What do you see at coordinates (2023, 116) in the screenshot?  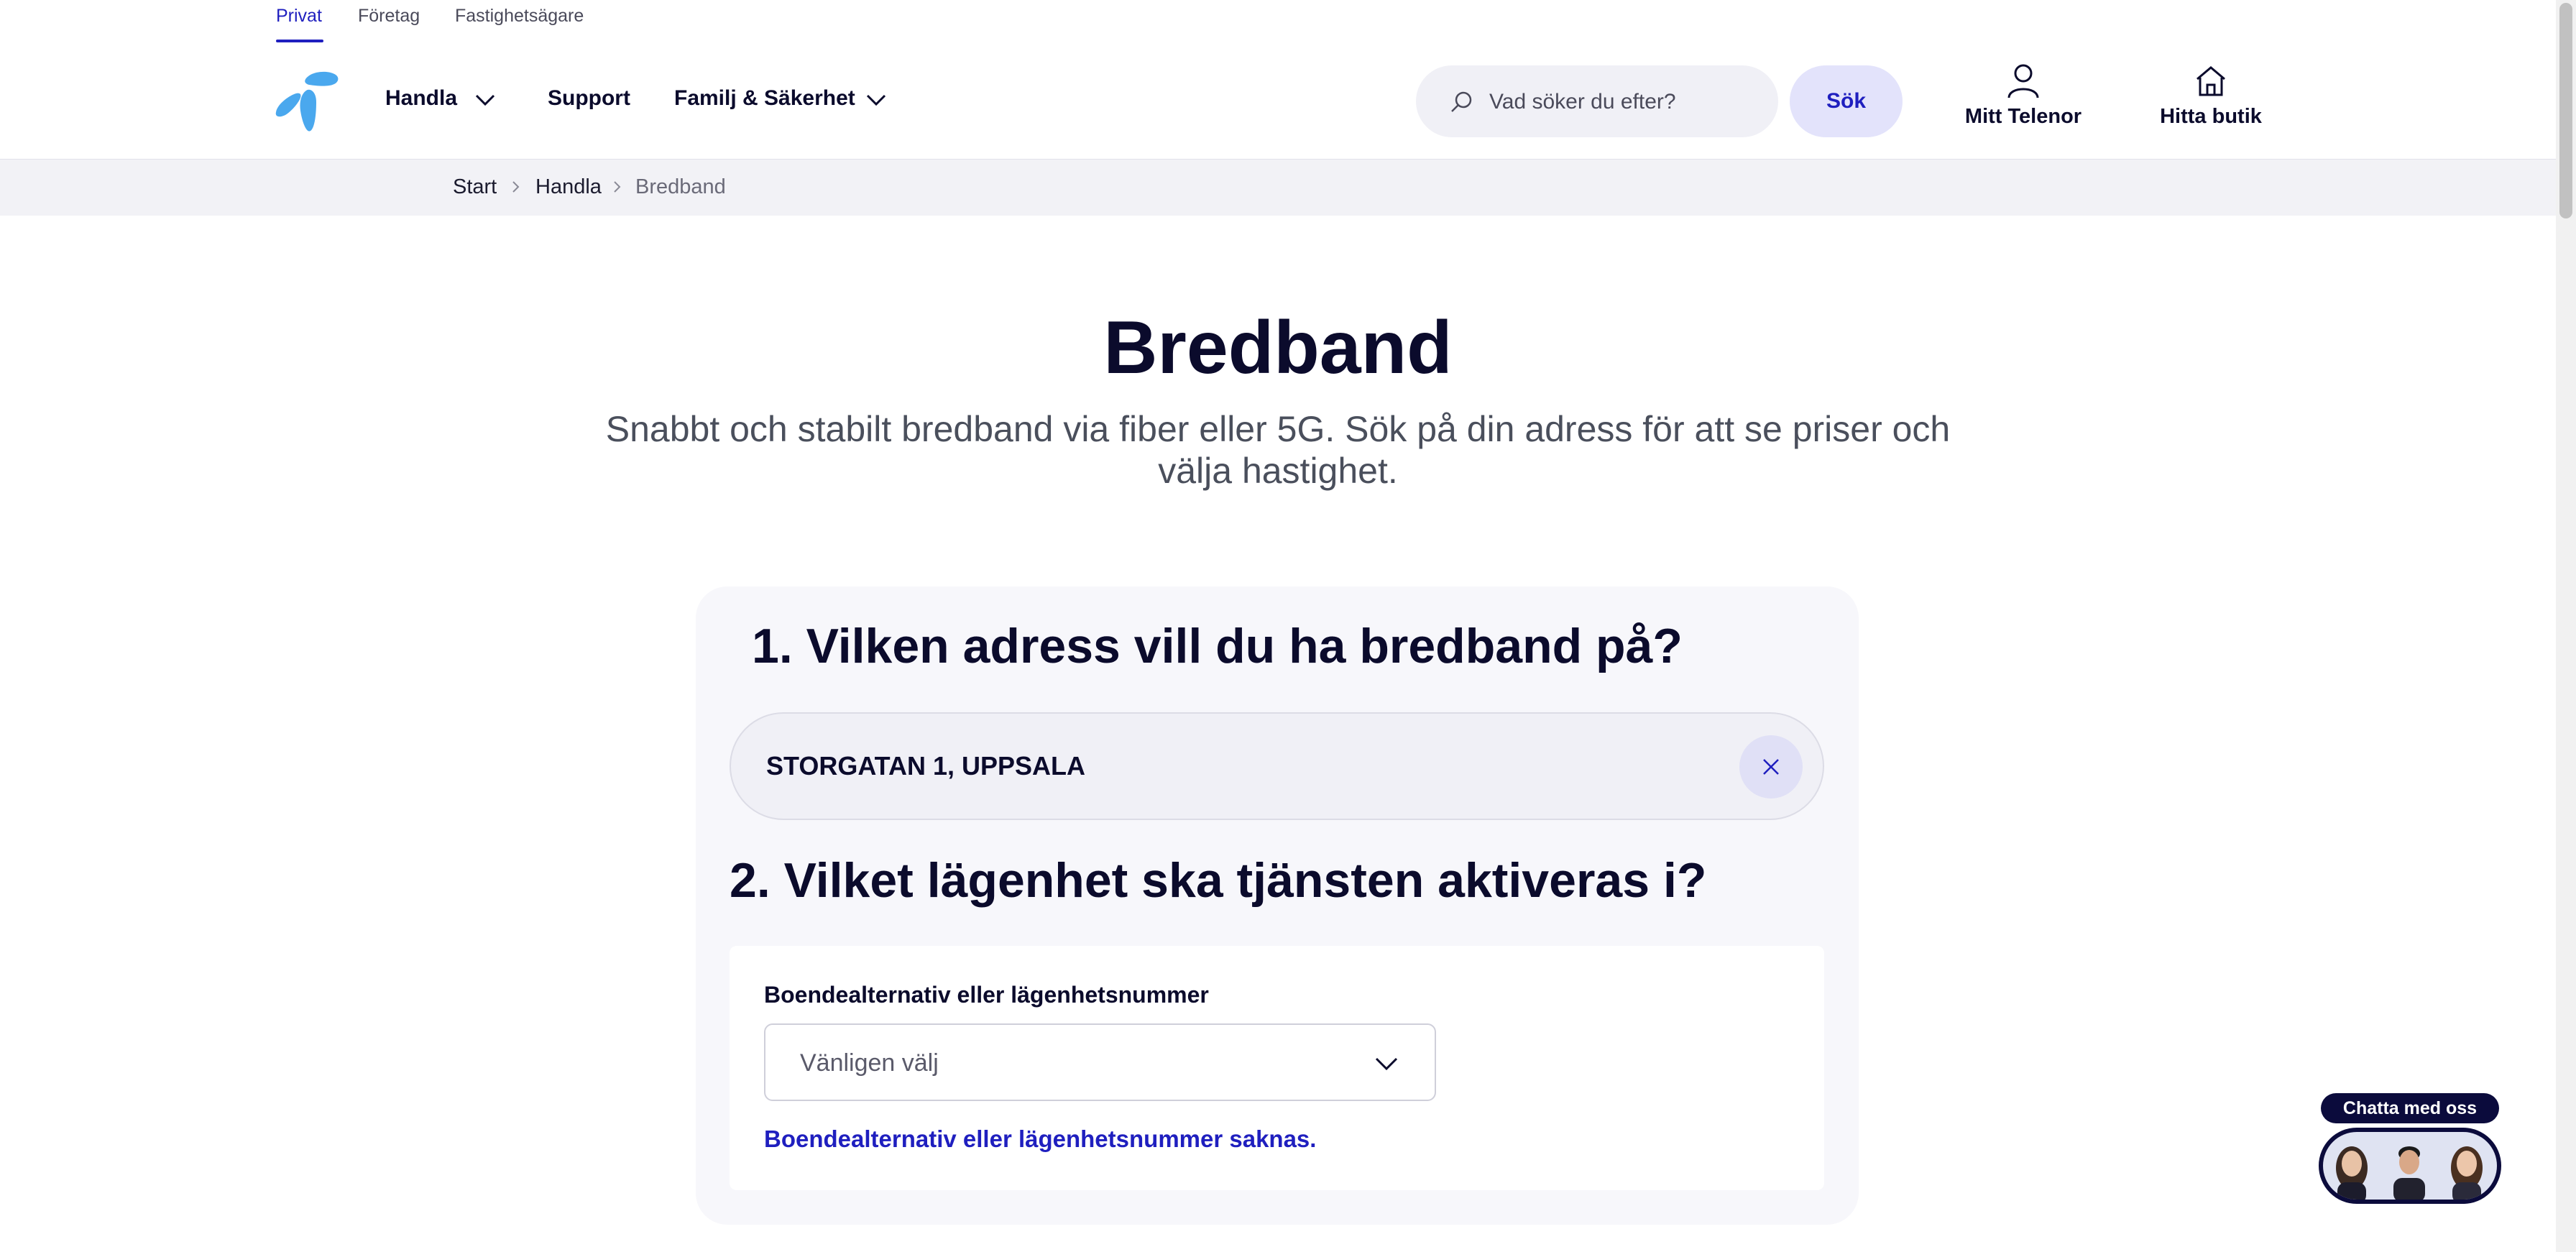 I see `mitt-telenor-label: Mitt Telenor` at bounding box center [2023, 116].